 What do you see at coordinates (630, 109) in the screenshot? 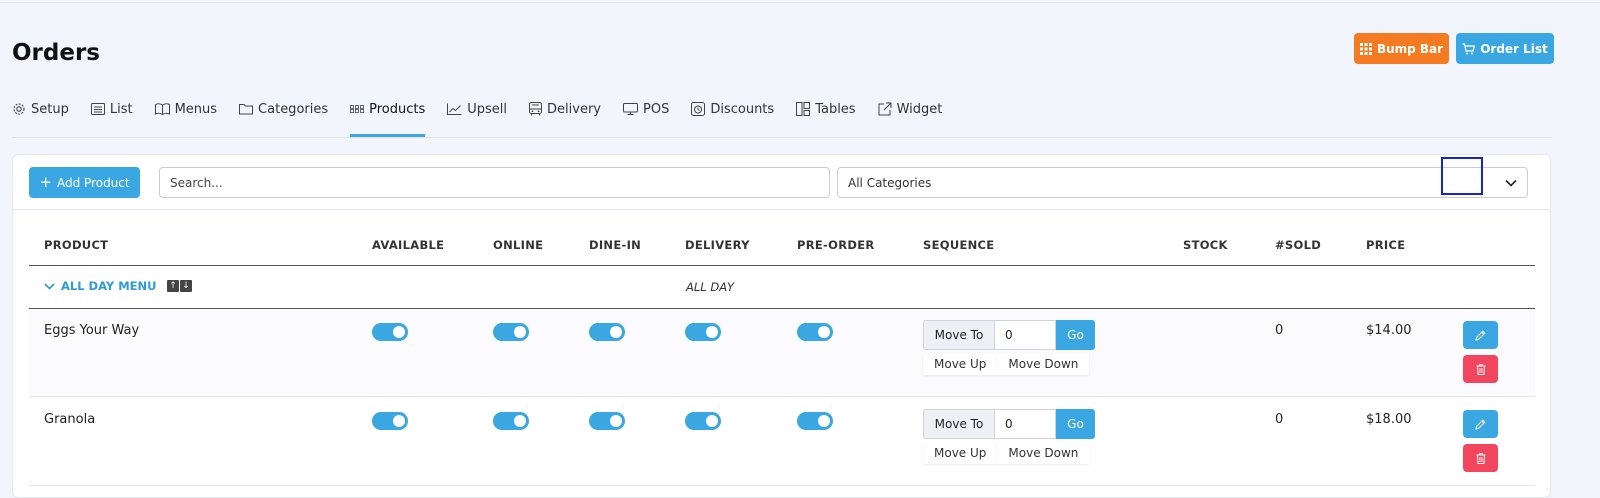
I see `monitor-icon` at bounding box center [630, 109].